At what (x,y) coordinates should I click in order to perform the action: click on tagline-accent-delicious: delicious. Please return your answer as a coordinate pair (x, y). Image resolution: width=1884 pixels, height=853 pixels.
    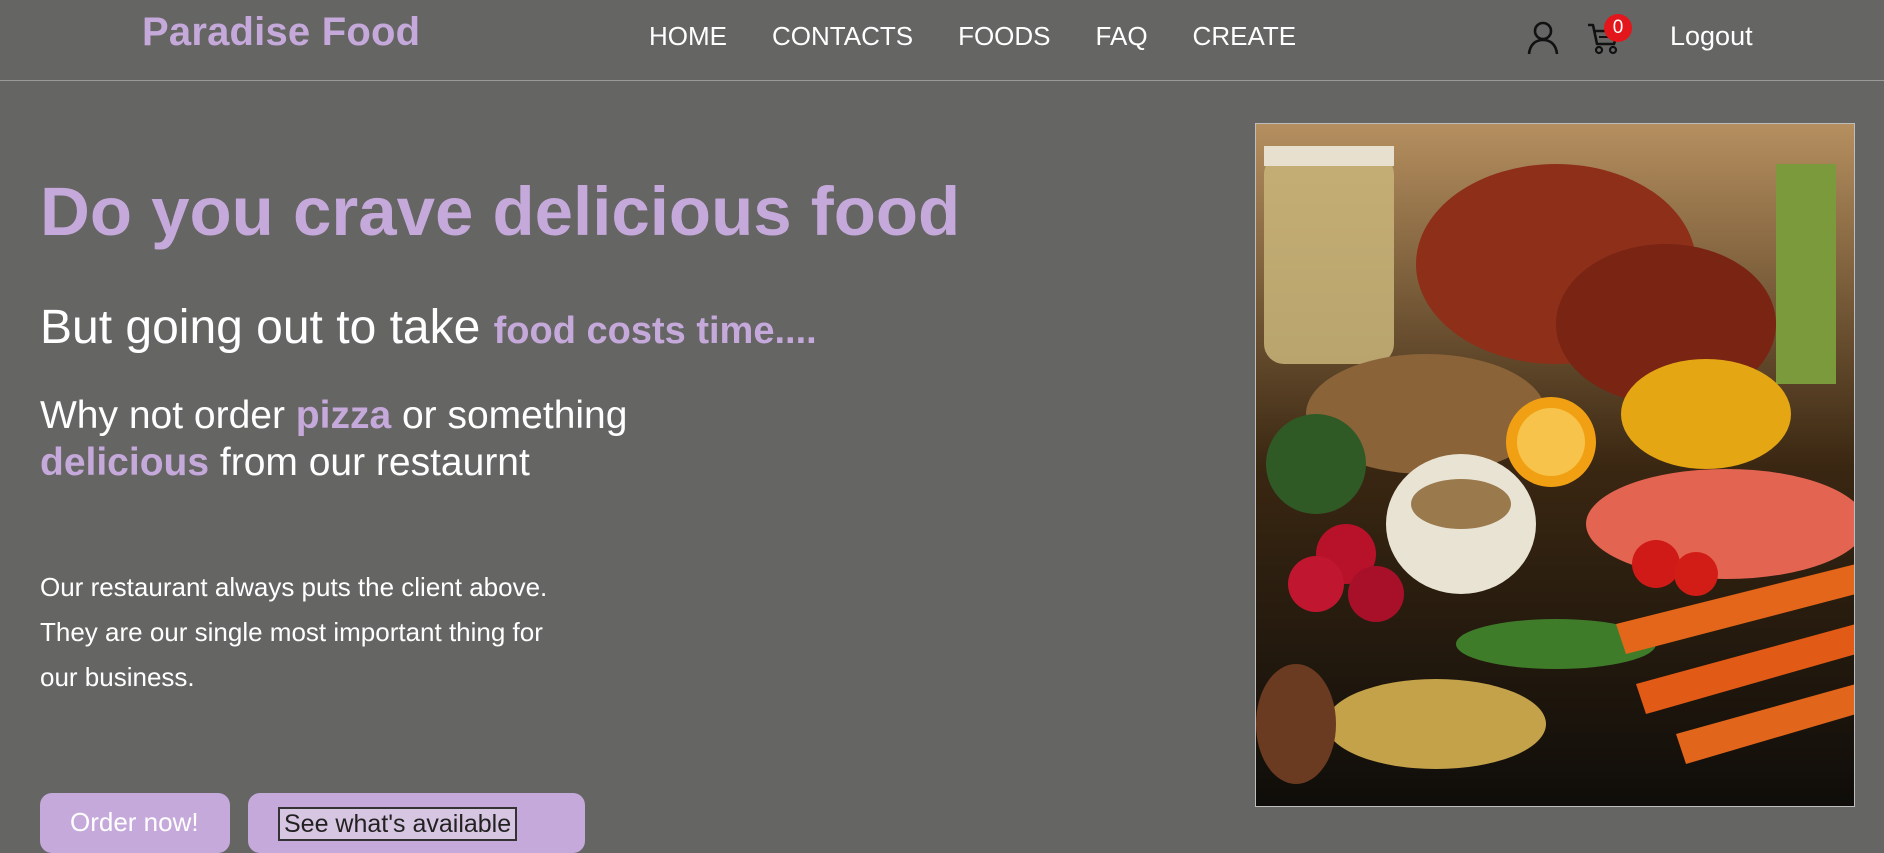
    Looking at the image, I should click on (125, 462).